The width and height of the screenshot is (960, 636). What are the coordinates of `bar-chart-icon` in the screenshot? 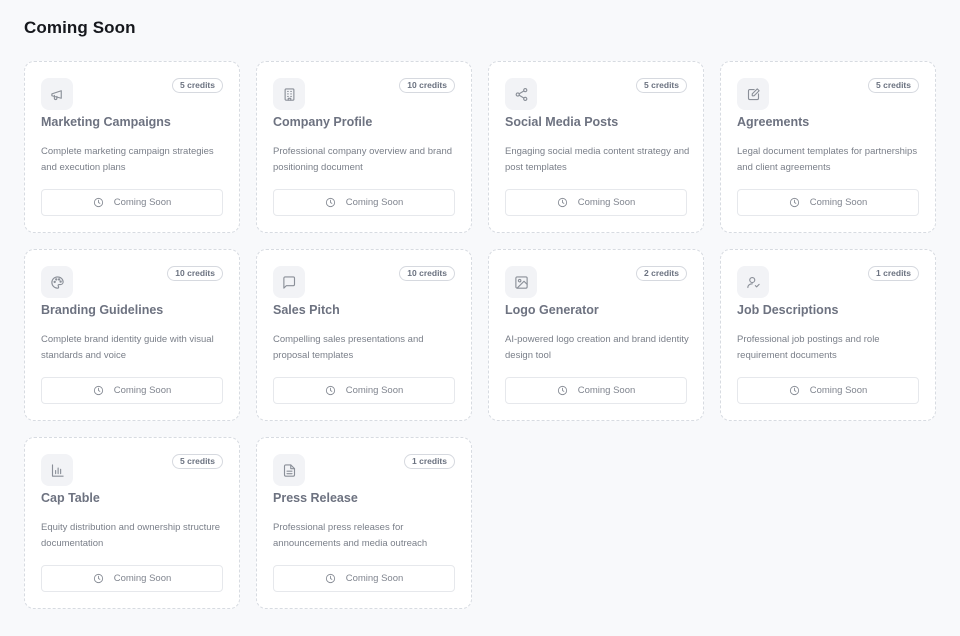 It's located at (57, 470).